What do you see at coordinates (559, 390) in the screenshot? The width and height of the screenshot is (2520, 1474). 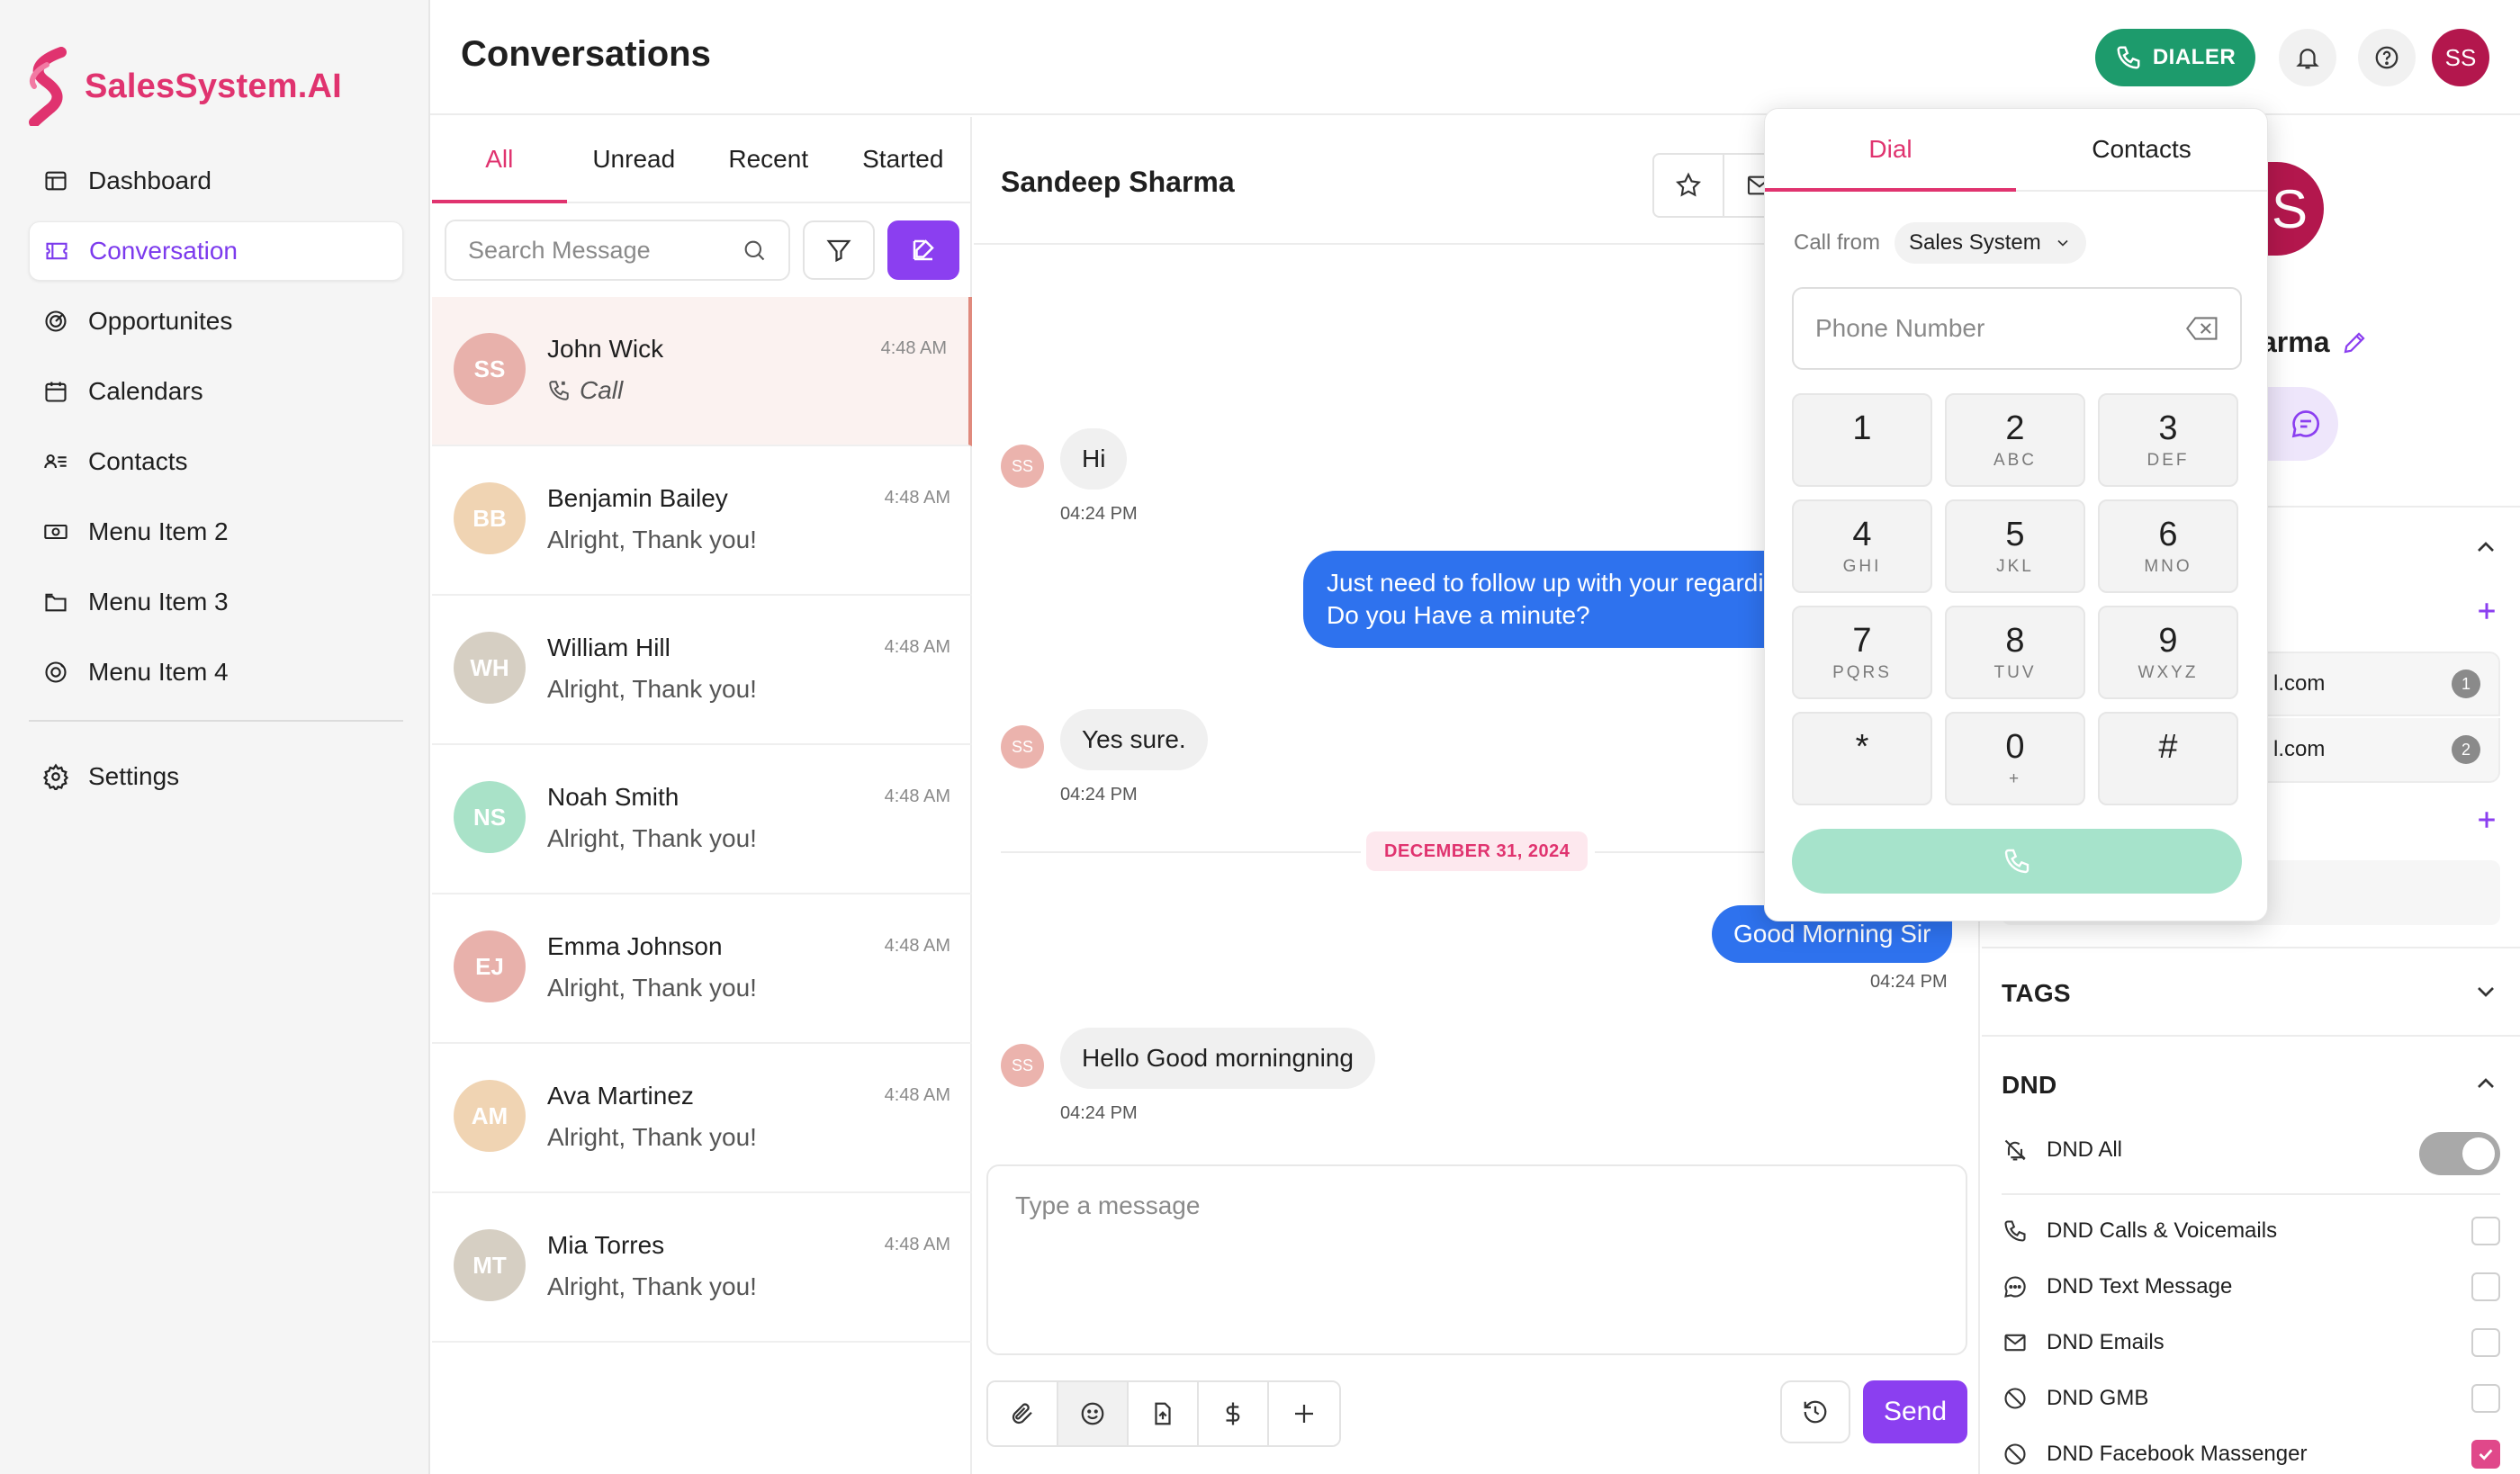 I see `phone-call-icon` at bounding box center [559, 390].